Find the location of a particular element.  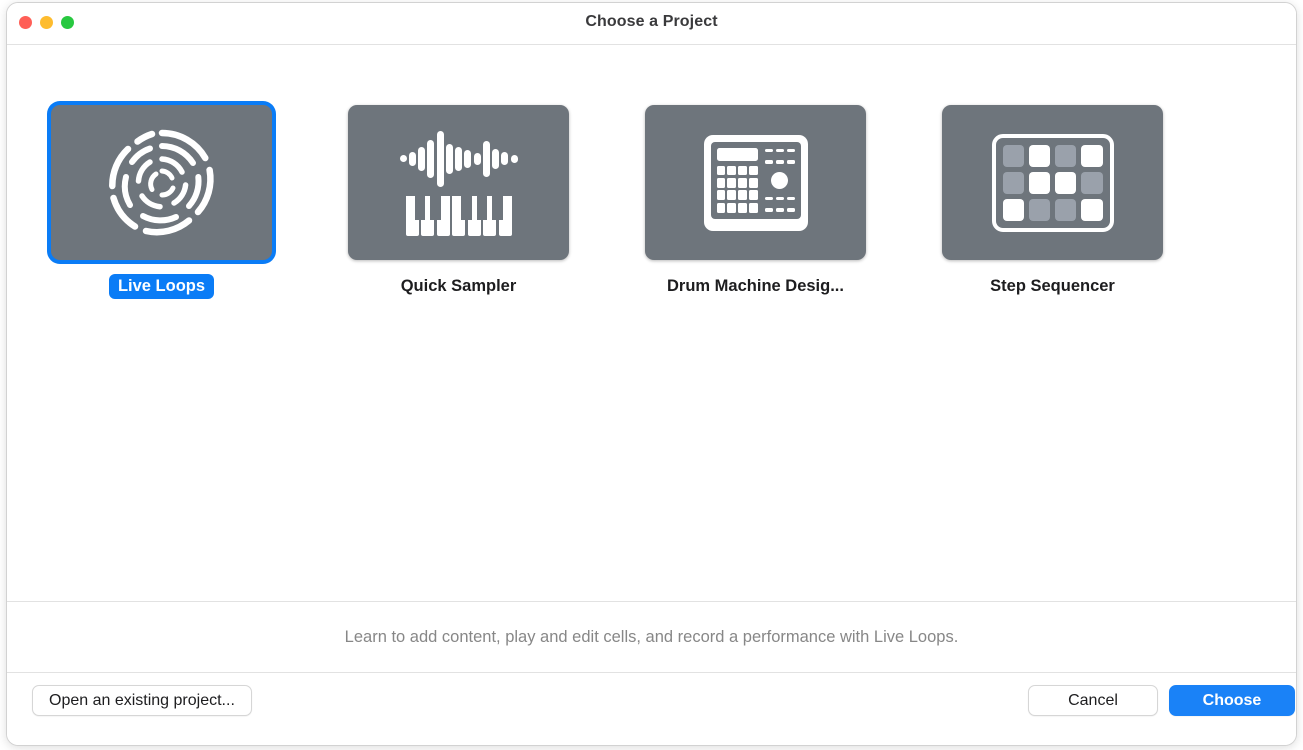

project-tile-label: Live Loops is located at coordinates (161, 286).